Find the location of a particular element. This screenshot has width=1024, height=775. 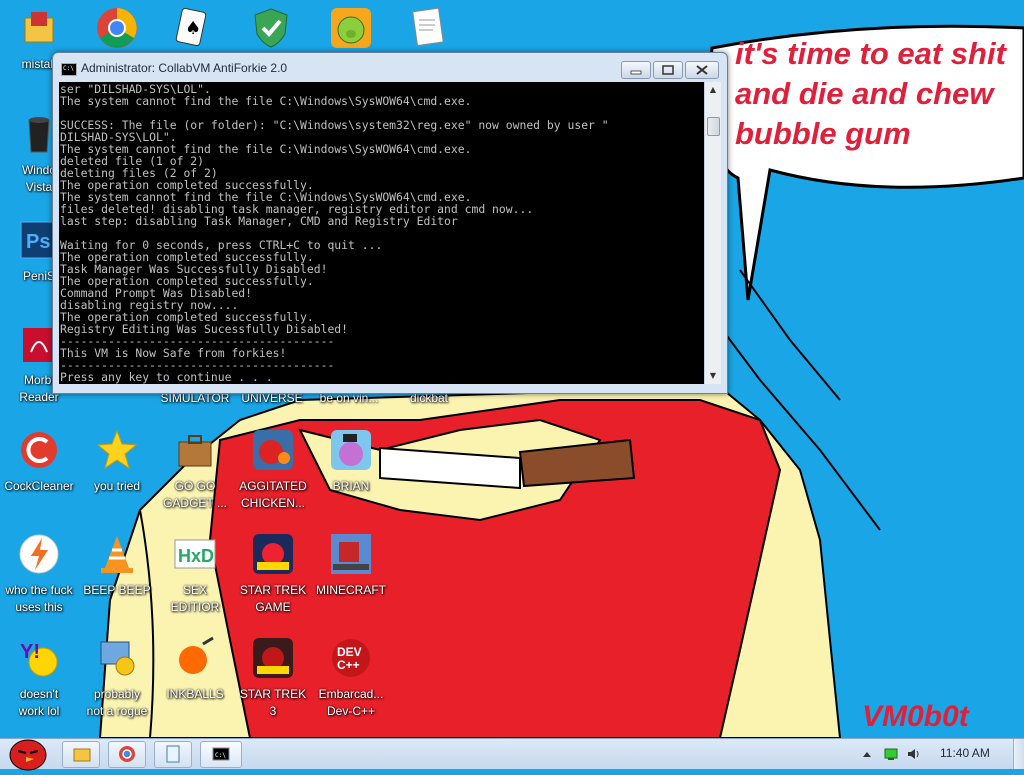

desktop-icon-devcpp: DEV C++ Embarcad... Dev-C++ is located at coordinates (351, 678).